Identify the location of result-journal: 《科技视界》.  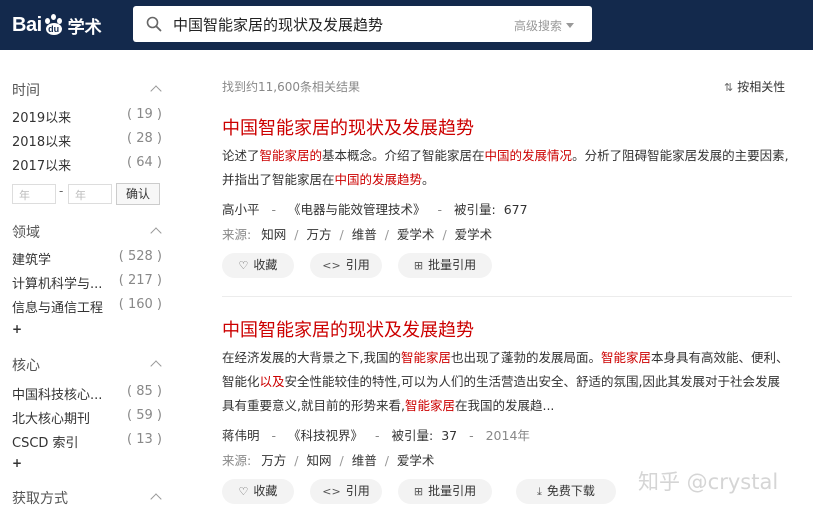
(325, 435).